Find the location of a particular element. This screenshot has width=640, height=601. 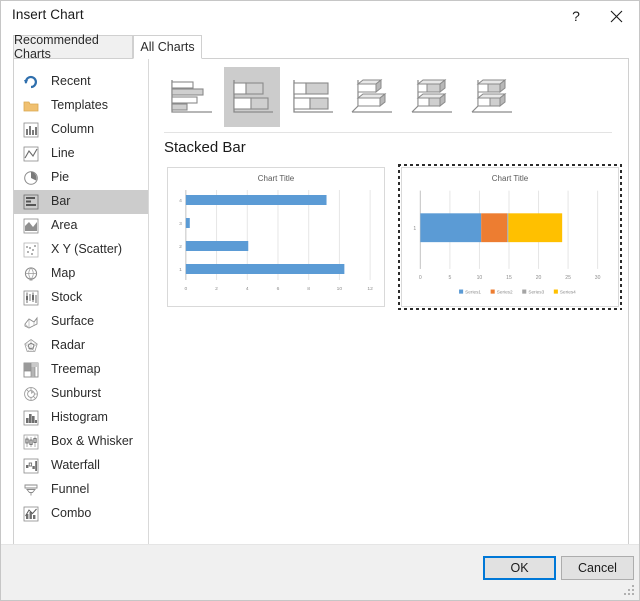

svg-text: 3 is located at coordinates (180, 224).